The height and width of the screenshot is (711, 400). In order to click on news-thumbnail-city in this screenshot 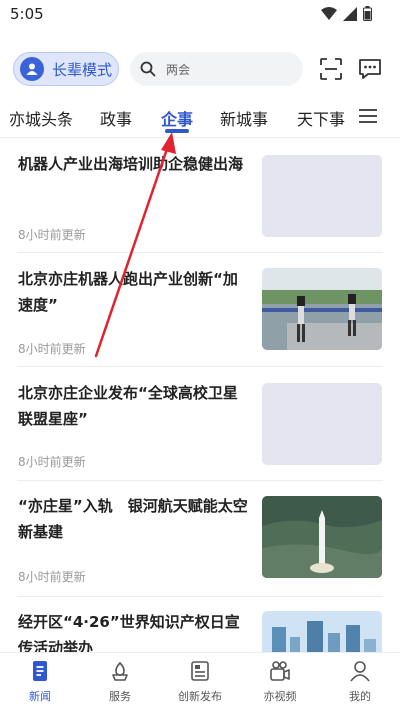, I will do `click(322, 631)`.